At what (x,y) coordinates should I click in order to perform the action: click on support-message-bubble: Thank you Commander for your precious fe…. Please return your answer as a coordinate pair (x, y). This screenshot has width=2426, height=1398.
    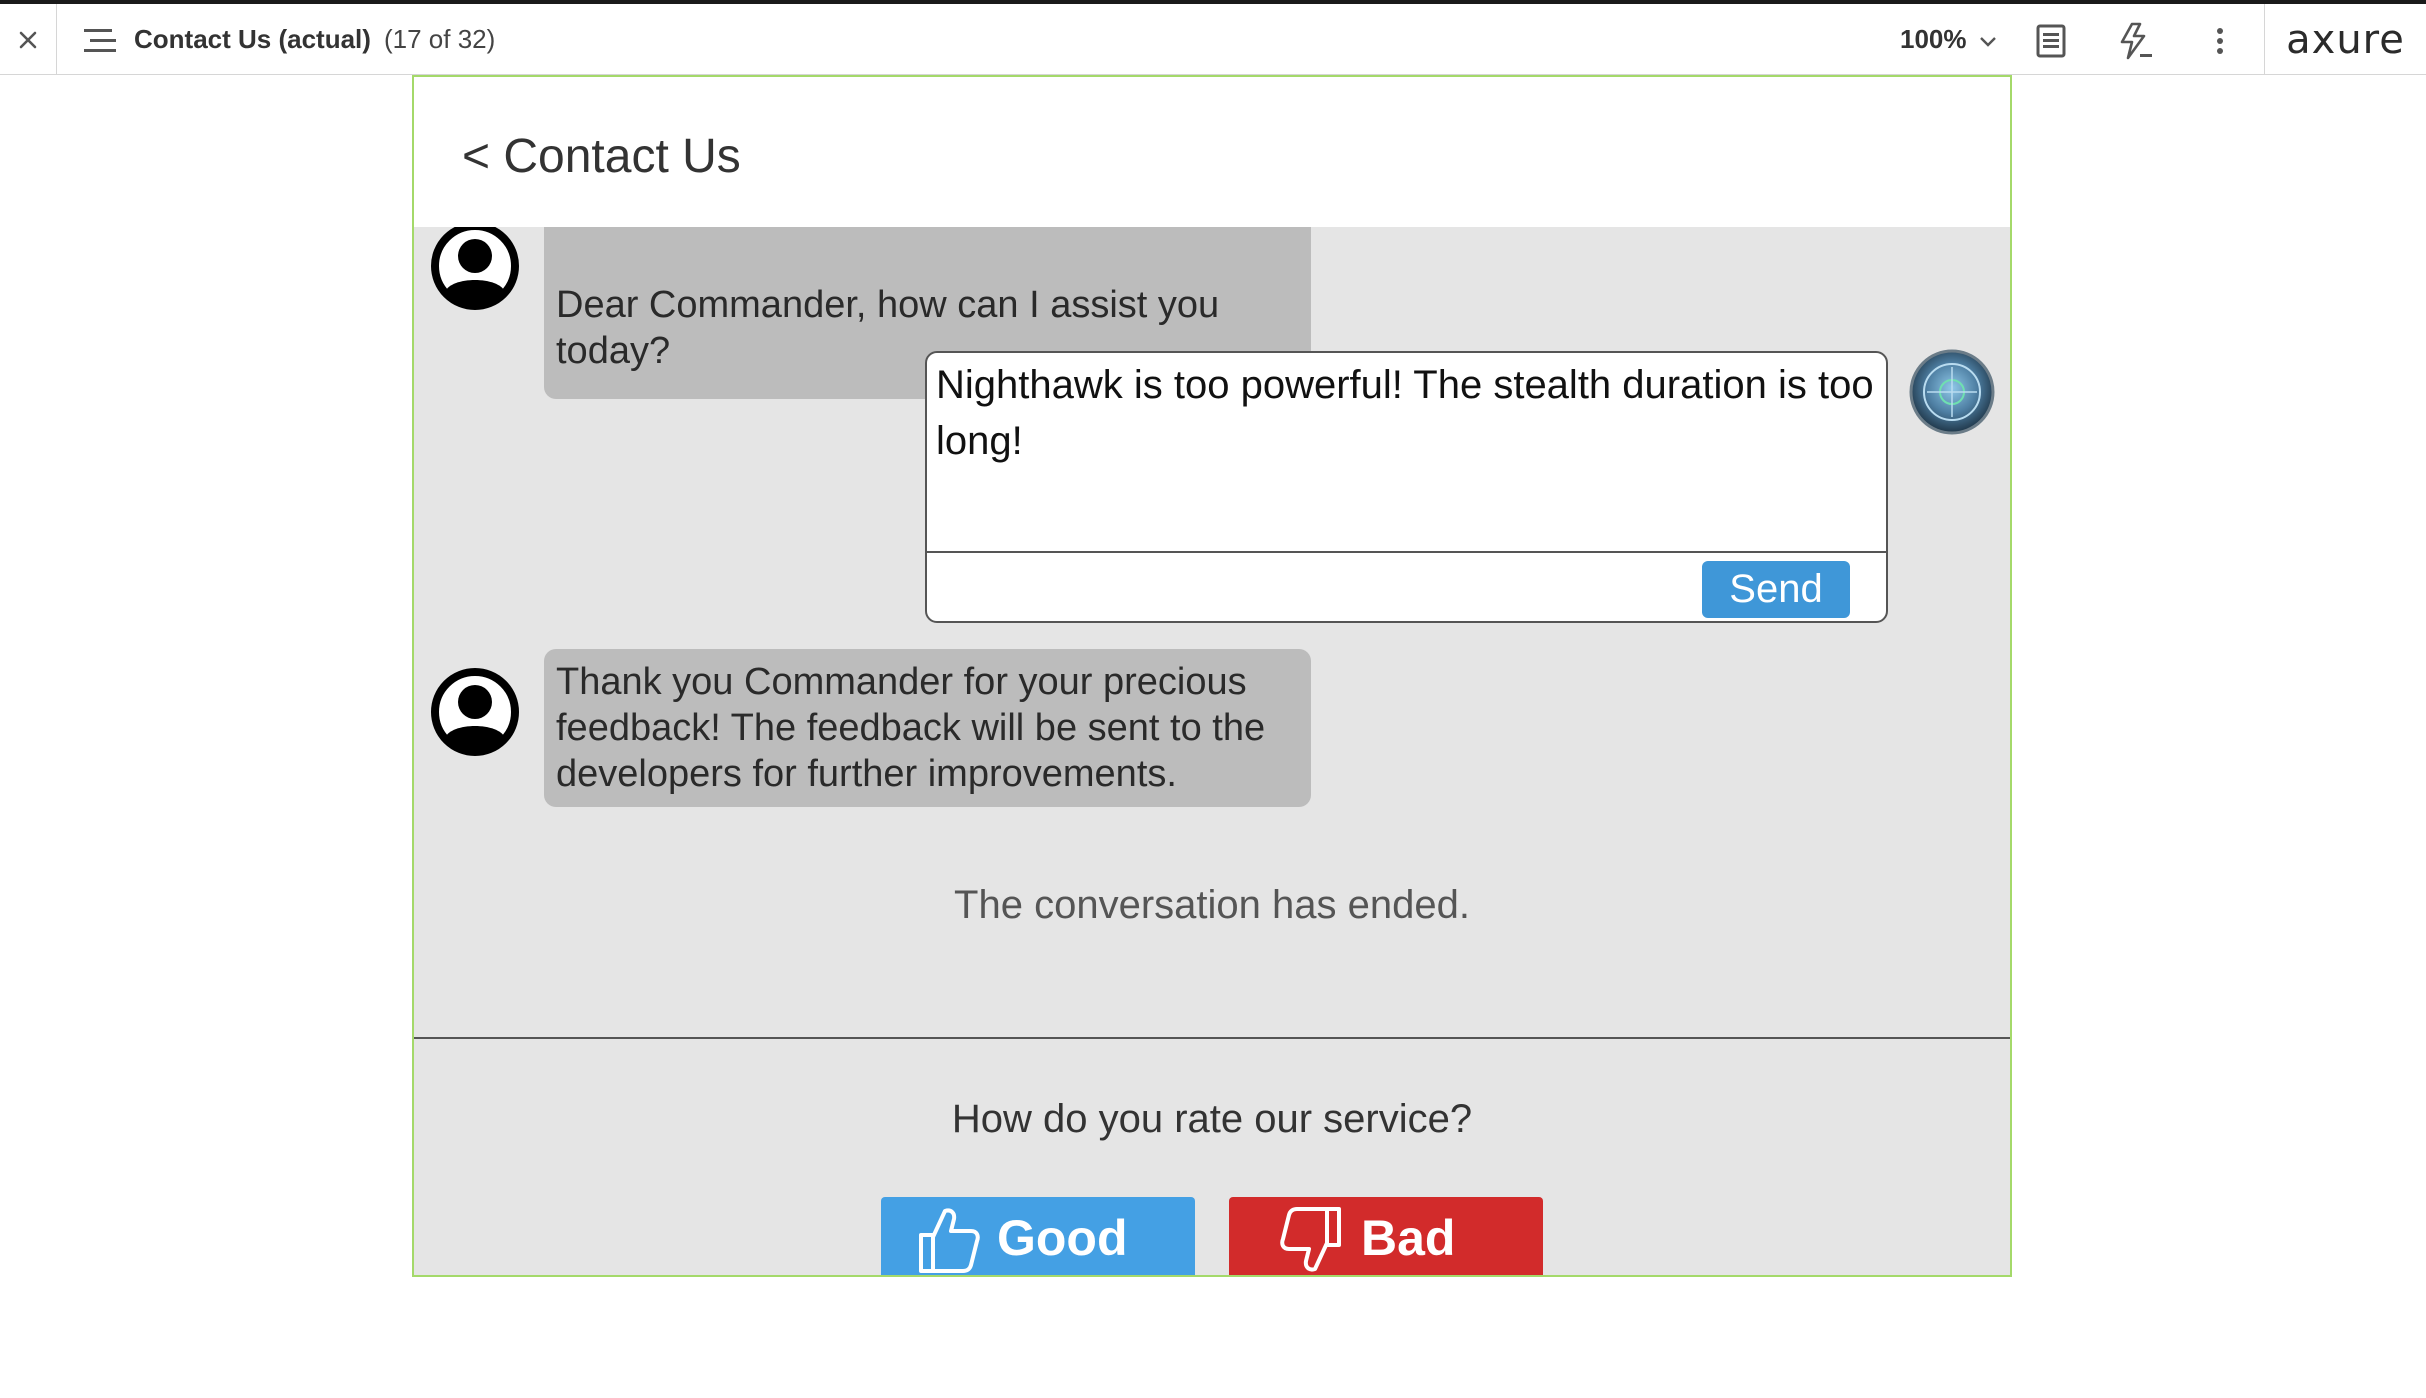
    Looking at the image, I should click on (927, 728).